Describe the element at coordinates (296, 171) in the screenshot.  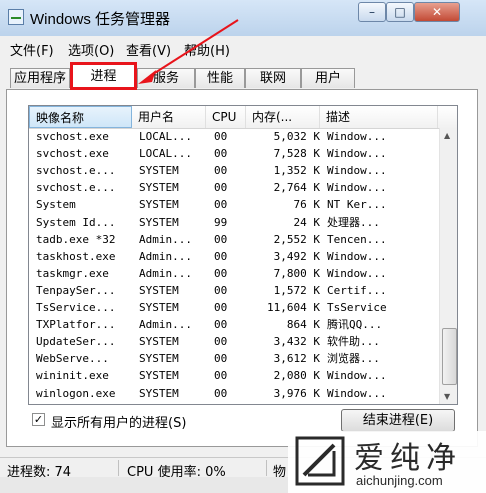
I see `cell-memory: 1,352 K` at that location.